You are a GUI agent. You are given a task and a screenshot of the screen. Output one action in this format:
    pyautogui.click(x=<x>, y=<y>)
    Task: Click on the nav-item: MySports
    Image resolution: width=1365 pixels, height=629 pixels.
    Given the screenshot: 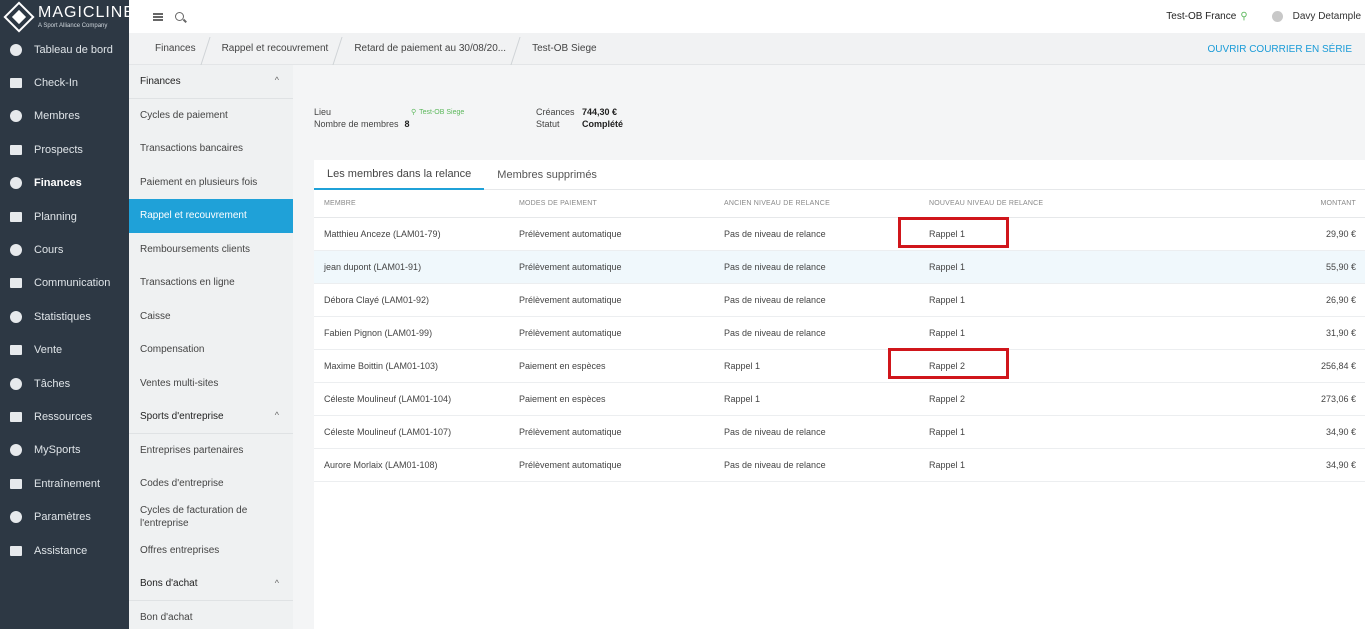 What is the action you would take?
    pyautogui.click(x=64, y=450)
    